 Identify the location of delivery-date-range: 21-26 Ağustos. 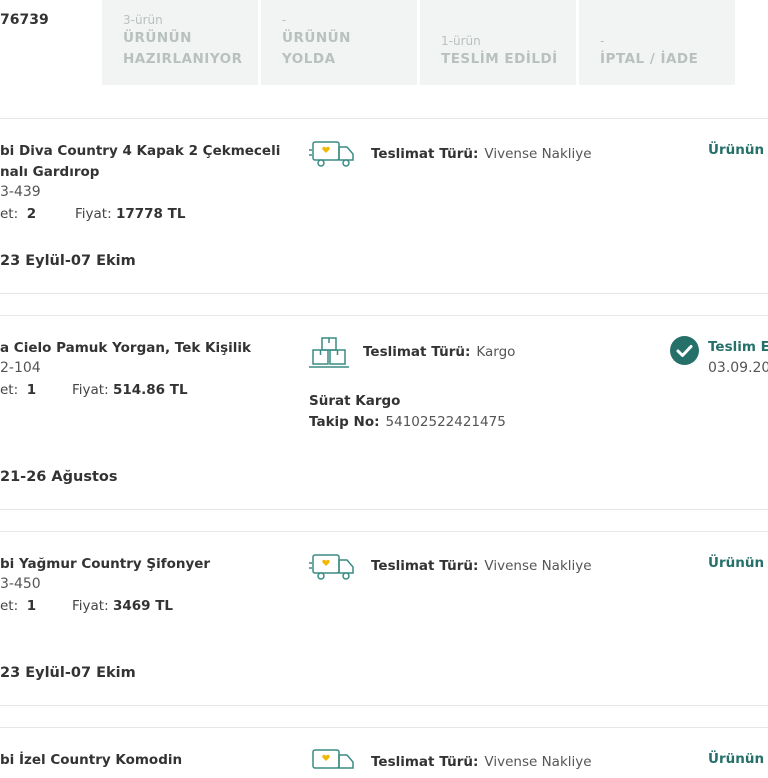
(59, 477).